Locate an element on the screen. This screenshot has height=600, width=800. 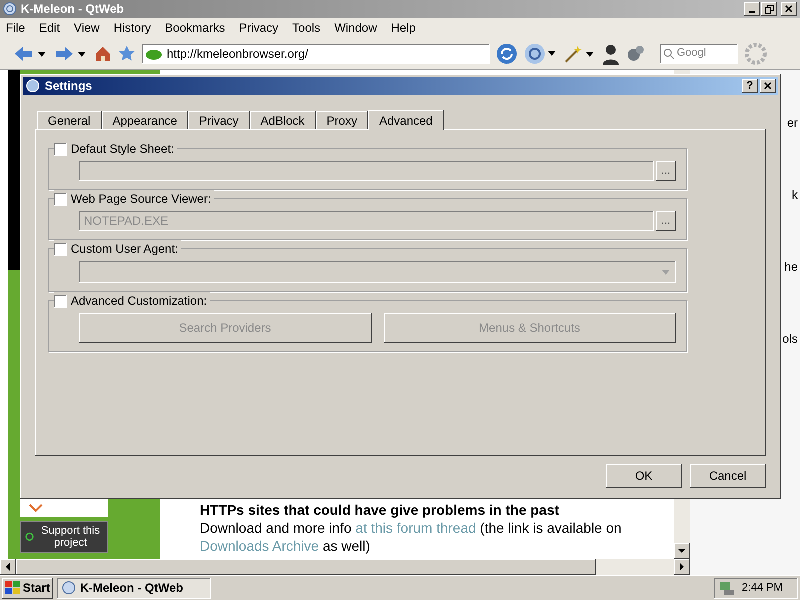
tab: Privacy is located at coordinates (219, 120).